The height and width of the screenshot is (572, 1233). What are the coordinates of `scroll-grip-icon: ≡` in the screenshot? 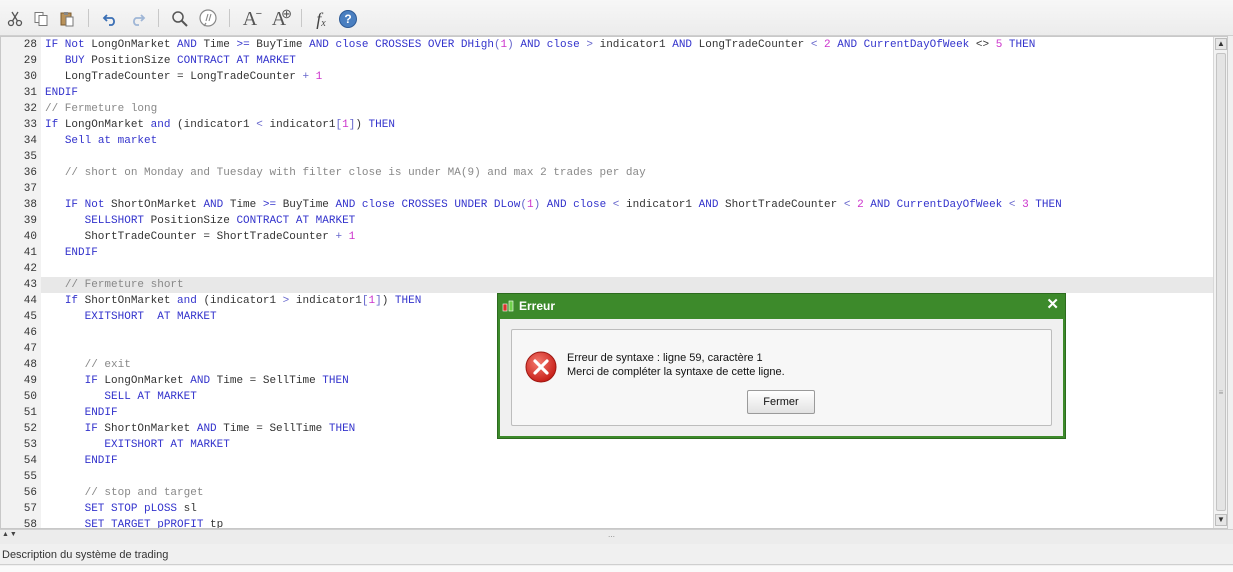 It's located at (1221, 392).